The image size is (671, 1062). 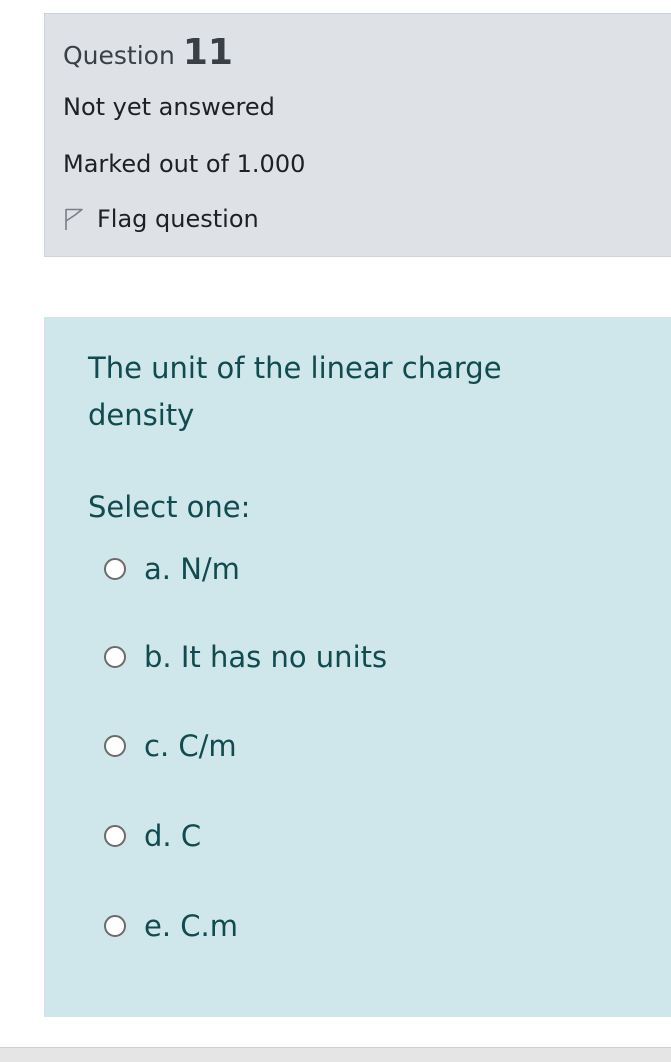 What do you see at coordinates (192, 569) in the screenshot?
I see `answer-option-label: a. N/m` at bounding box center [192, 569].